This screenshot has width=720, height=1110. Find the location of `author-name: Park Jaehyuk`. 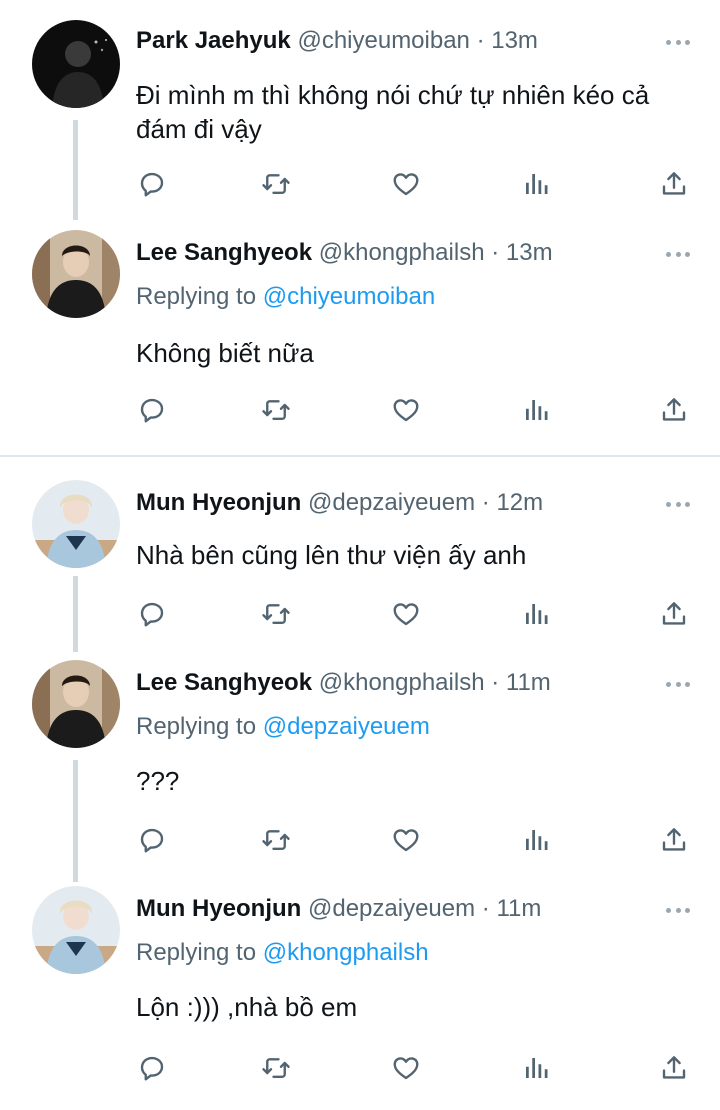

author-name: Park Jaehyuk is located at coordinates (213, 40).